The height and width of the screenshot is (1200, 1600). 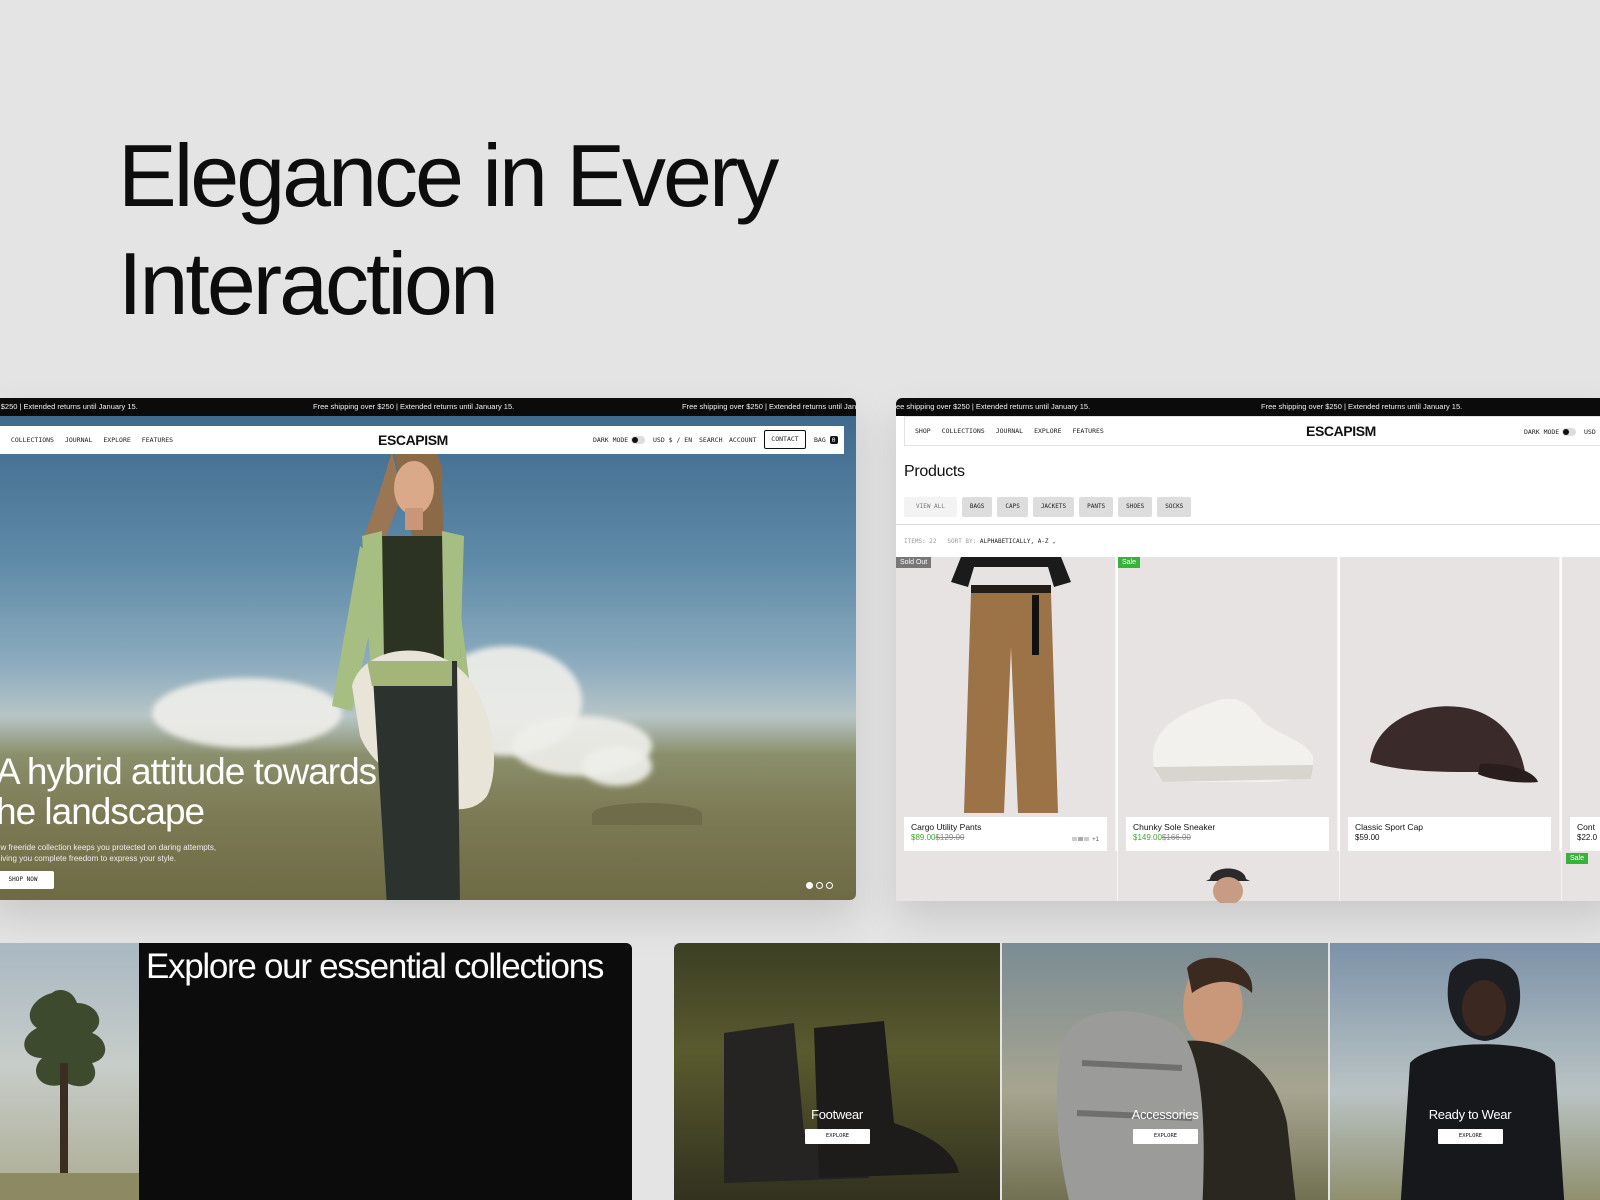 I want to click on product-info: Cont $22.0, so click(x=1585, y=834).